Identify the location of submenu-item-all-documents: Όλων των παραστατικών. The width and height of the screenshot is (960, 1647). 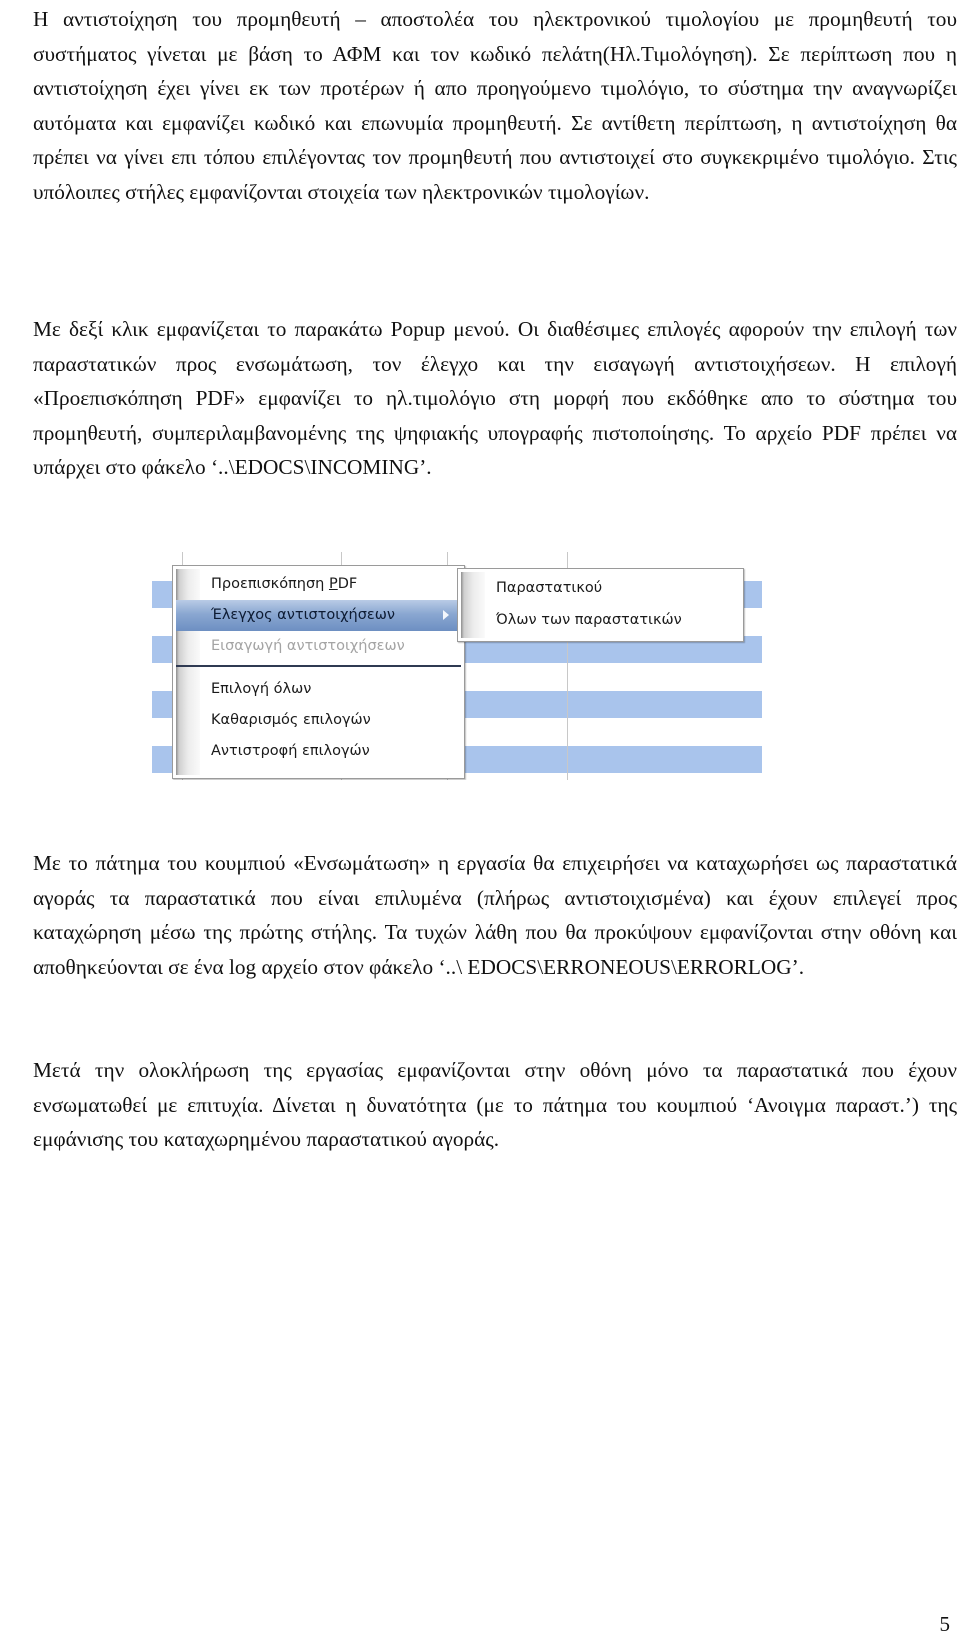
(600, 620).